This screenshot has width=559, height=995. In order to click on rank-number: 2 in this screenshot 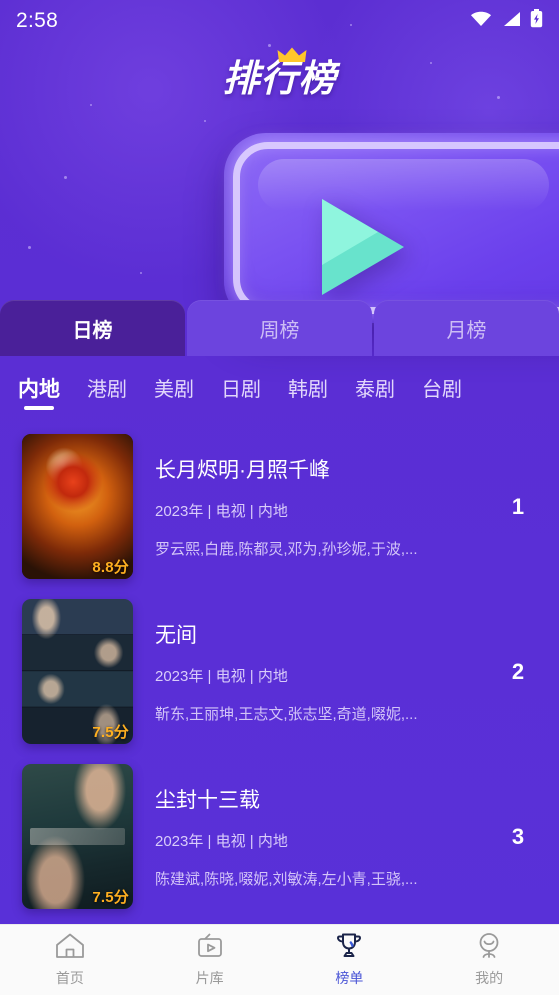, I will do `click(518, 671)`.